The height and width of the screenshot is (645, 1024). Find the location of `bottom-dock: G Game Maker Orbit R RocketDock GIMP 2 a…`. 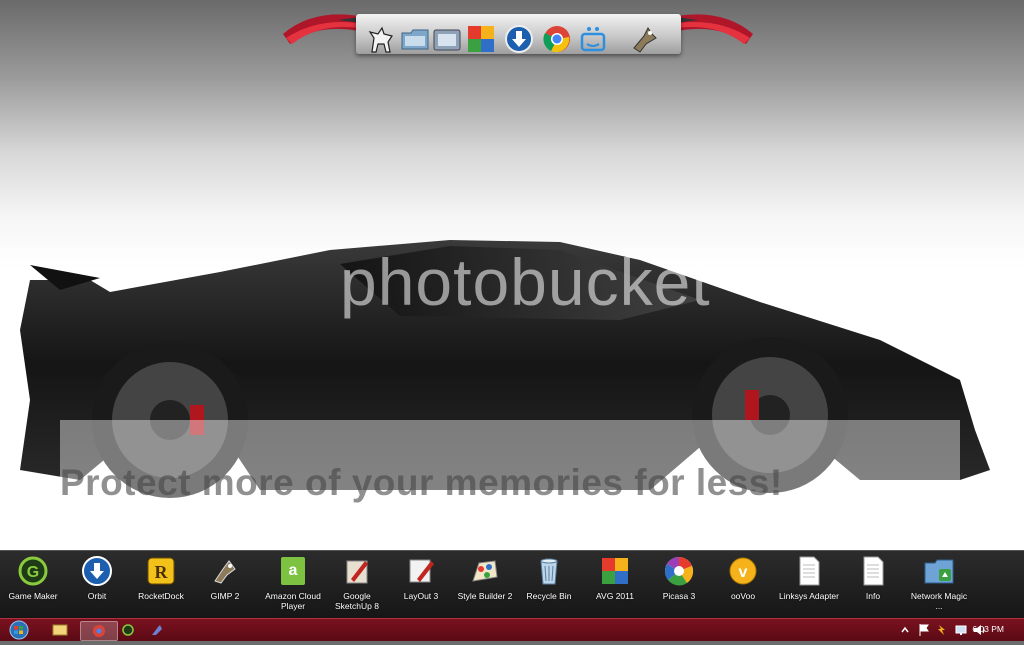

bottom-dock: G Game Maker Orbit R RocketDock GIMP 2 a… is located at coordinates (512, 585).